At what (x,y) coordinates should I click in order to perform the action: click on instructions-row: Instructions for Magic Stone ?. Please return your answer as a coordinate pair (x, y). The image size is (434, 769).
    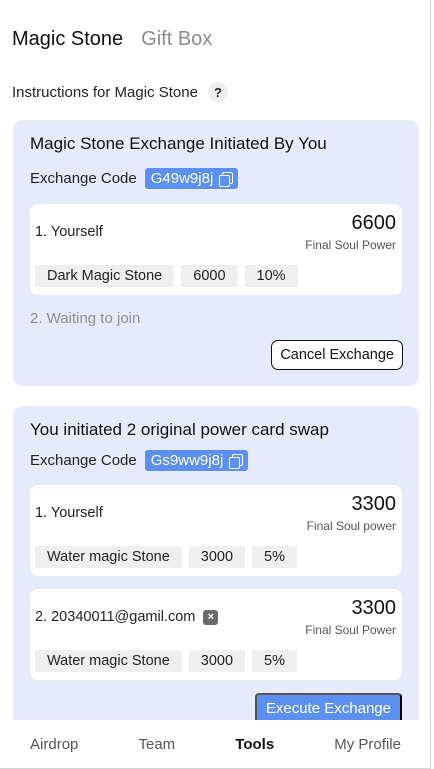
    Looking at the image, I should click on (120, 92).